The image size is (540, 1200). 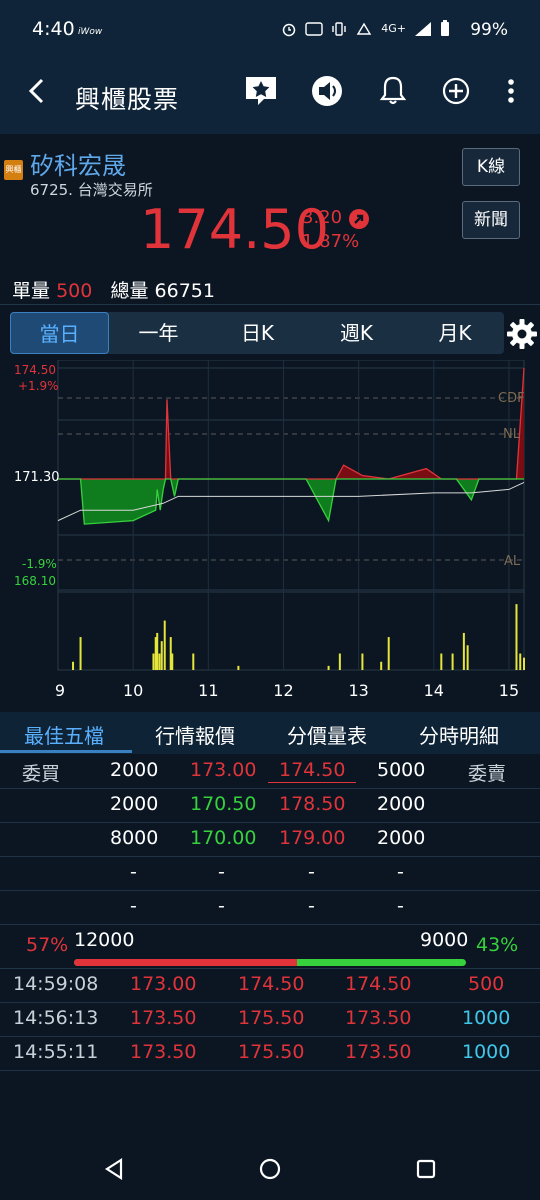 I want to click on tab-daily-k: 日K, so click(x=257, y=333).